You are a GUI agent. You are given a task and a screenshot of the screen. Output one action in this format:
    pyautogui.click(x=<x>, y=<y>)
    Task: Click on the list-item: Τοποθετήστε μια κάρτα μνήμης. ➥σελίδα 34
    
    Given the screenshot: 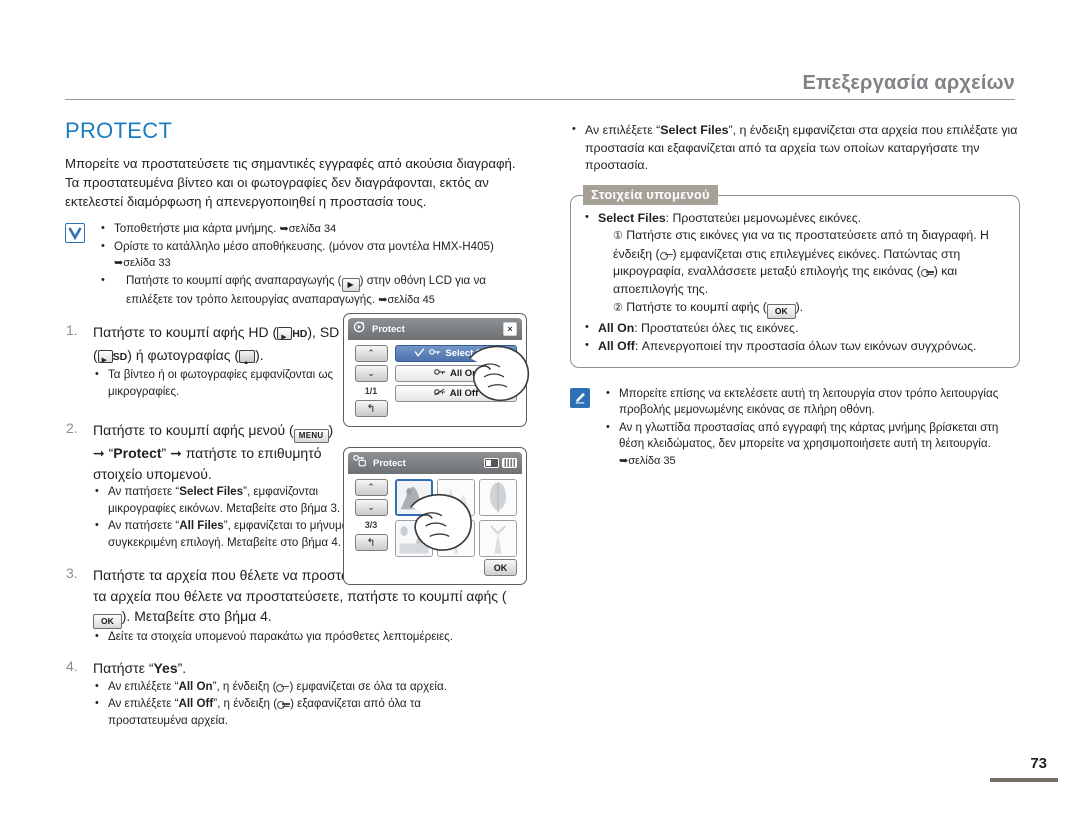 What is the action you would take?
    pyautogui.click(x=314, y=229)
    